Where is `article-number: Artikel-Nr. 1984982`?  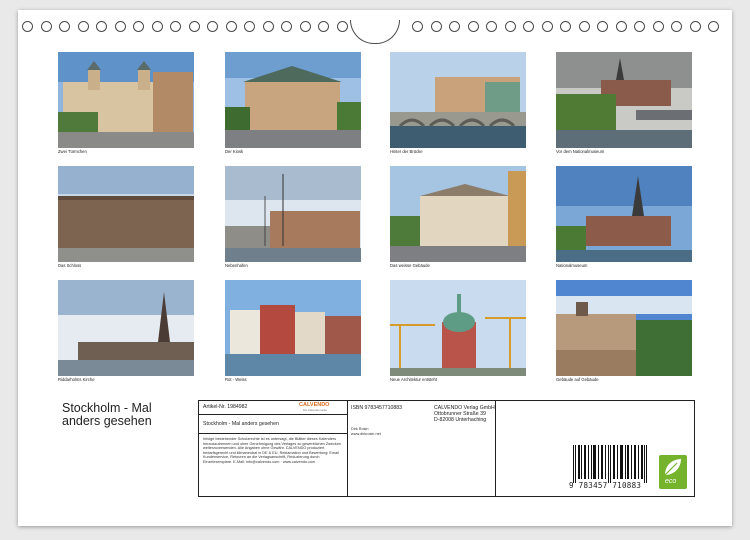 article-number: Artikel-Nr. 1984982 is located at coordinates (225, 407).